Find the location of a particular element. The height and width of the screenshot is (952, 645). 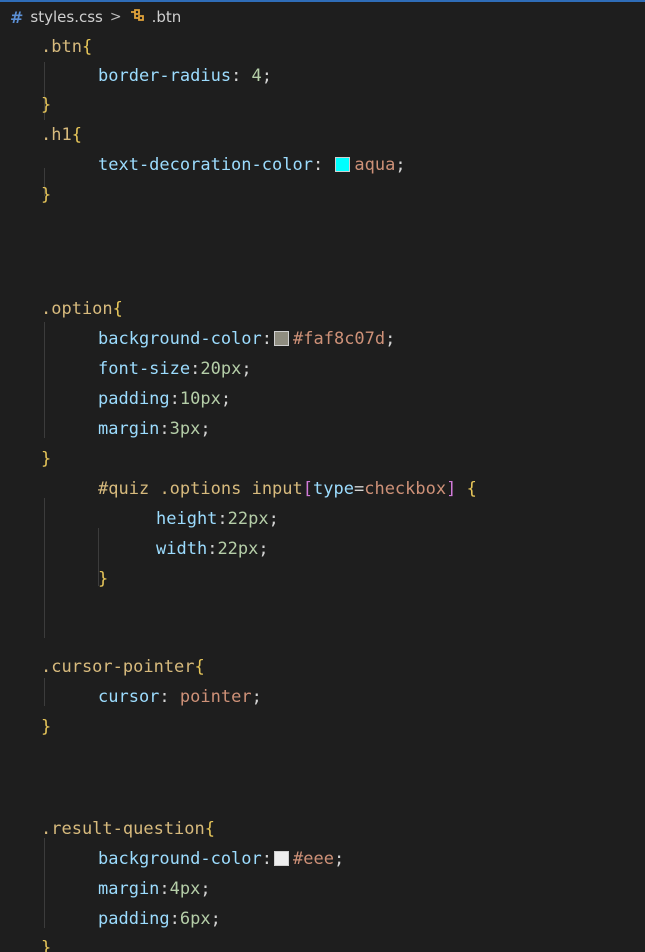

value: 20px is located at coordinates (221, 369).